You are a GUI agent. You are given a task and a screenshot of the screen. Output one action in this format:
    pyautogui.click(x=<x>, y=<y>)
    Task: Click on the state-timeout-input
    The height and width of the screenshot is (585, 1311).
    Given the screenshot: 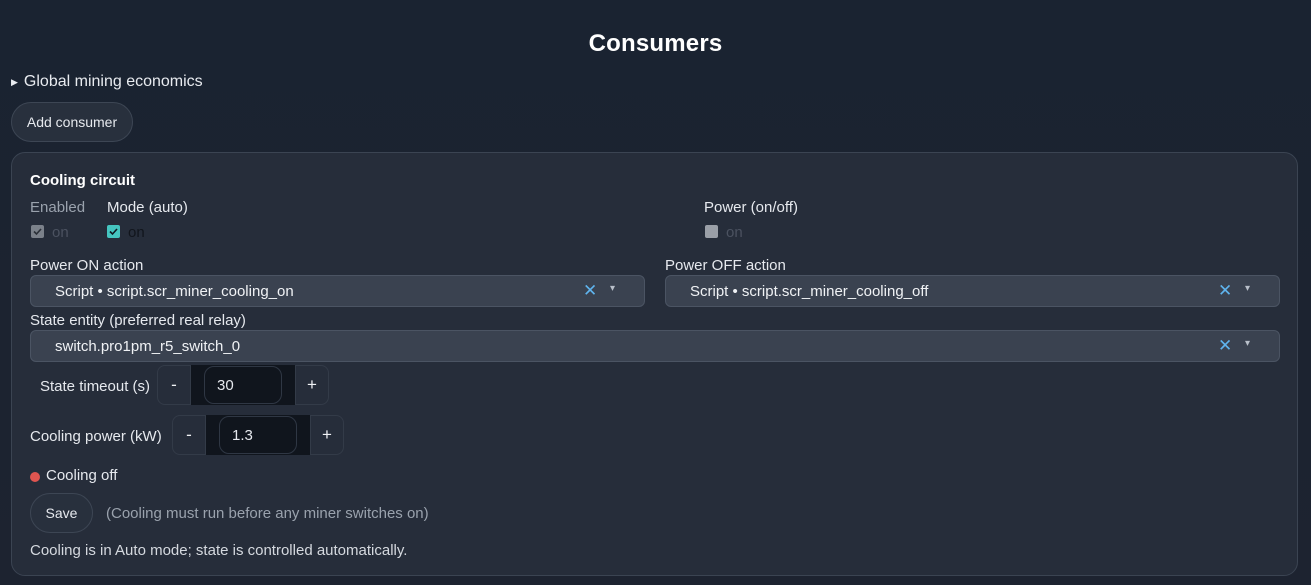 What is the action you would take?
    pyautogui.click(x=243, y=385)
    